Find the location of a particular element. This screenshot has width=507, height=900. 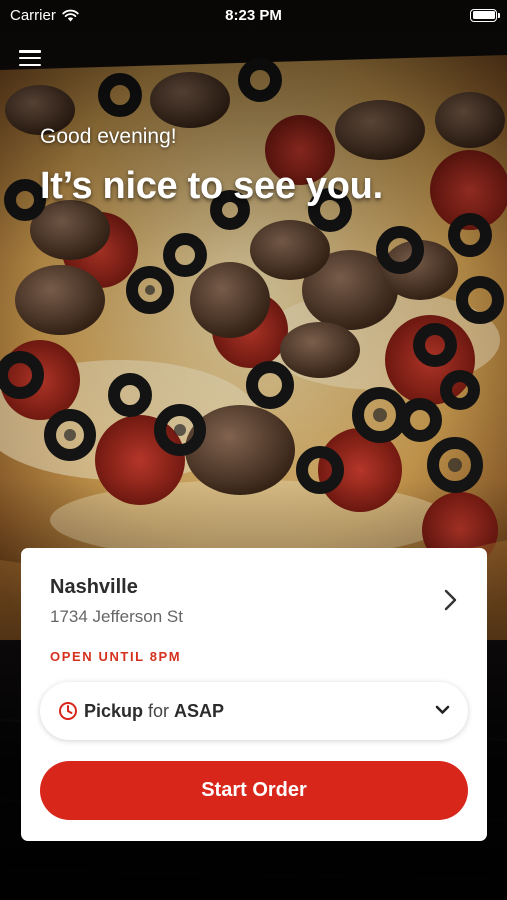

welcome-headline: It’s nice to see you. is located at coordinates (211, 186).